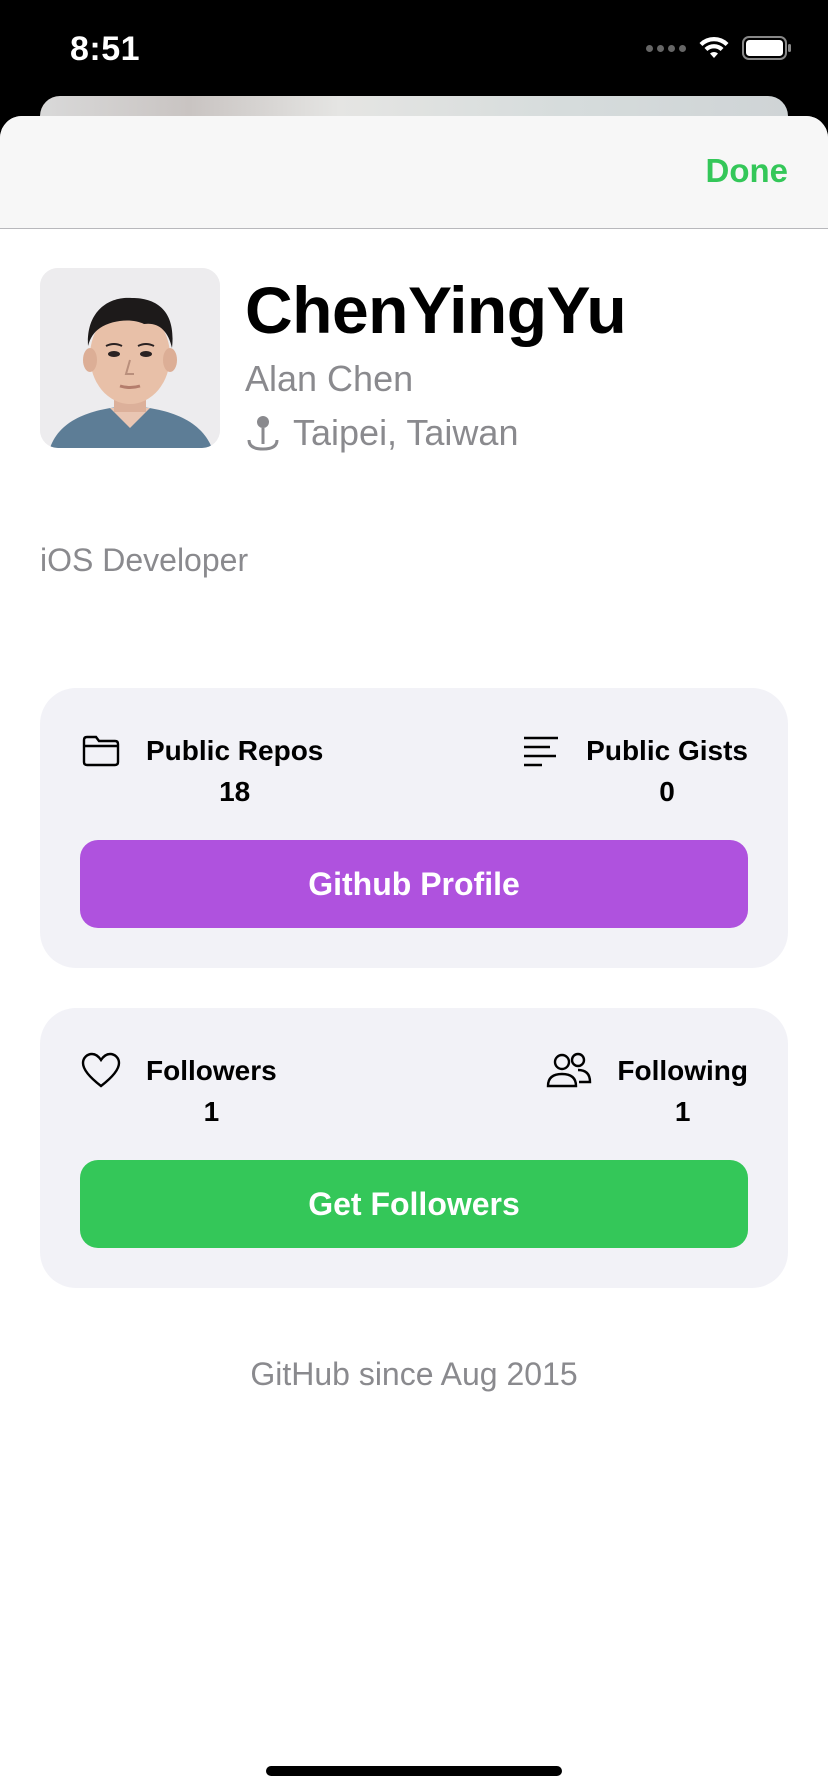 Image resolution: width=828 pixels, height=1792 pixels. What do you see at coordinates (235, 791) in the screenshot?
I see `public-repos-count: 18` at bounding box center [235, 791].